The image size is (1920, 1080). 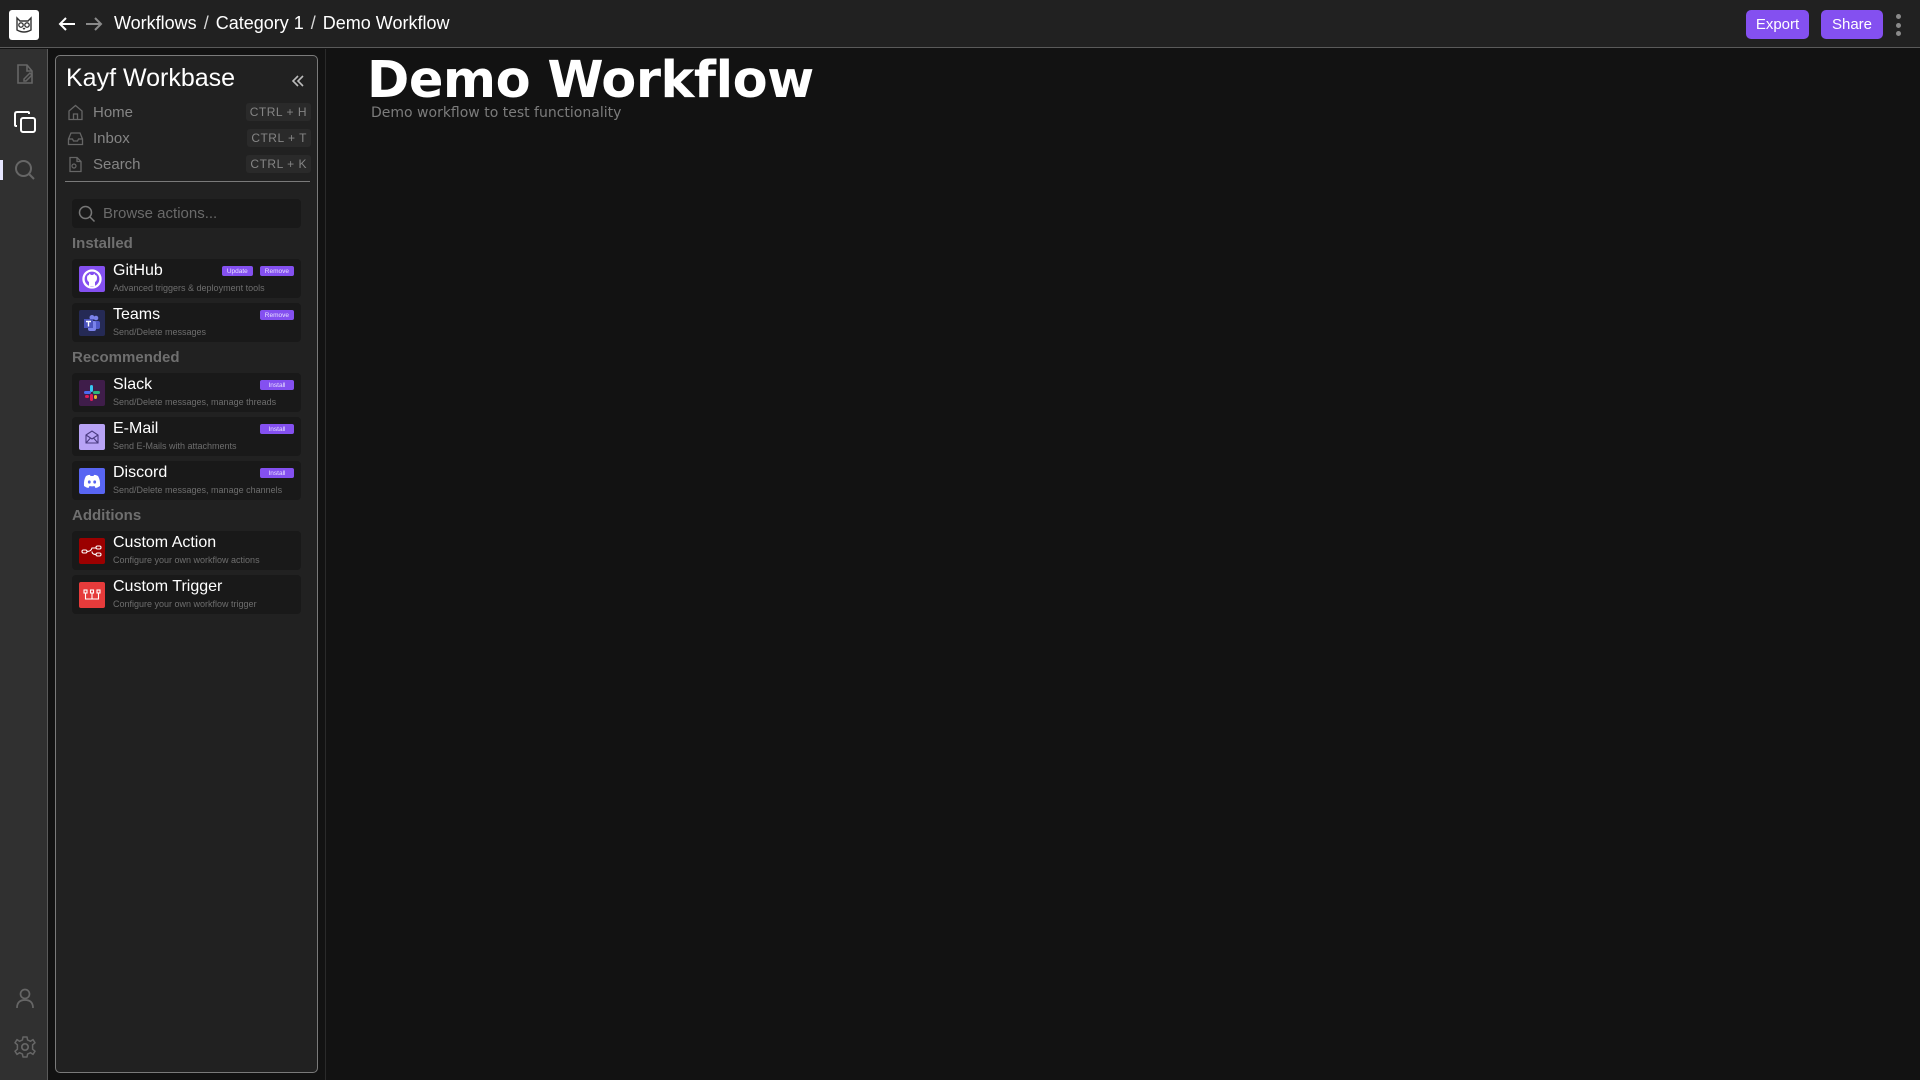 I want to click on icon-rail, so click(x=24, y=564).